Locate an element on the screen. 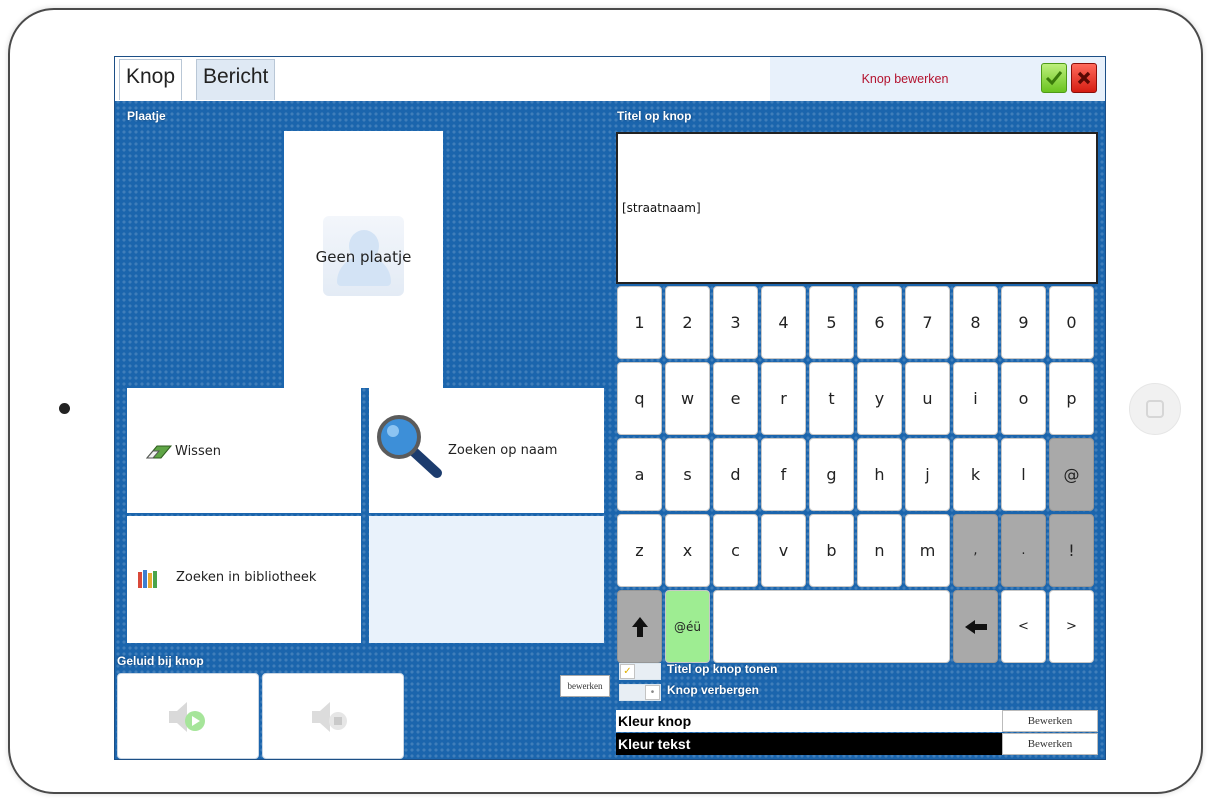 The image size is (1211, 802). confirm-button is located at coordinates (1054, 78).